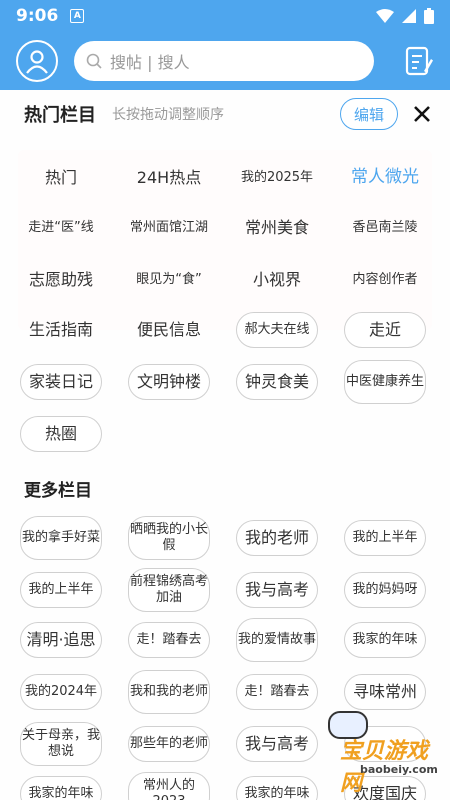  Describe the element at coordinates (61, 692) in the screenshot. I see `more-column-chip: 我的2024年` at that location.